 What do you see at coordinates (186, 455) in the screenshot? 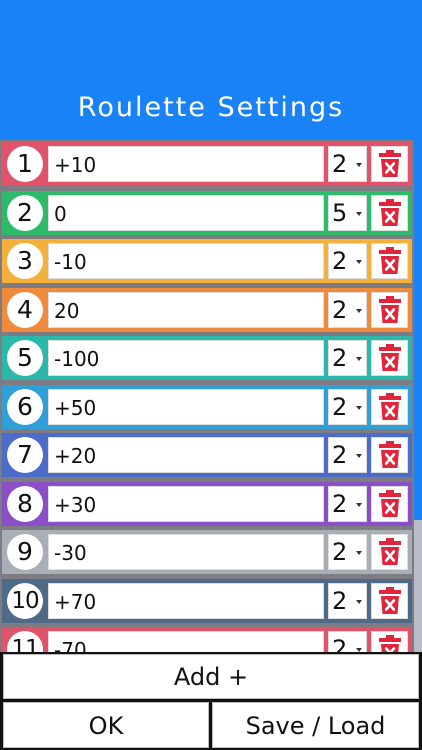
I see `value-field: +20` at bounding box center [186, 455].